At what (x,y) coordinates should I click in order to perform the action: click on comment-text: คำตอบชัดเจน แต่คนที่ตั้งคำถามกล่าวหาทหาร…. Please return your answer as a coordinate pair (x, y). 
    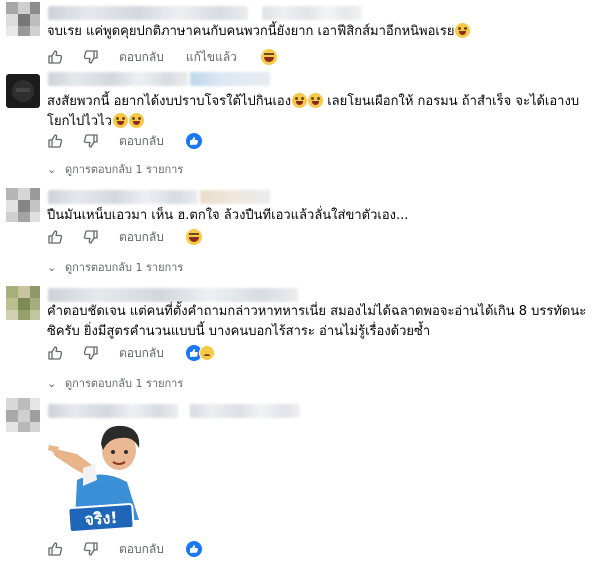
    Looking at the image, I should click on (317, 321).